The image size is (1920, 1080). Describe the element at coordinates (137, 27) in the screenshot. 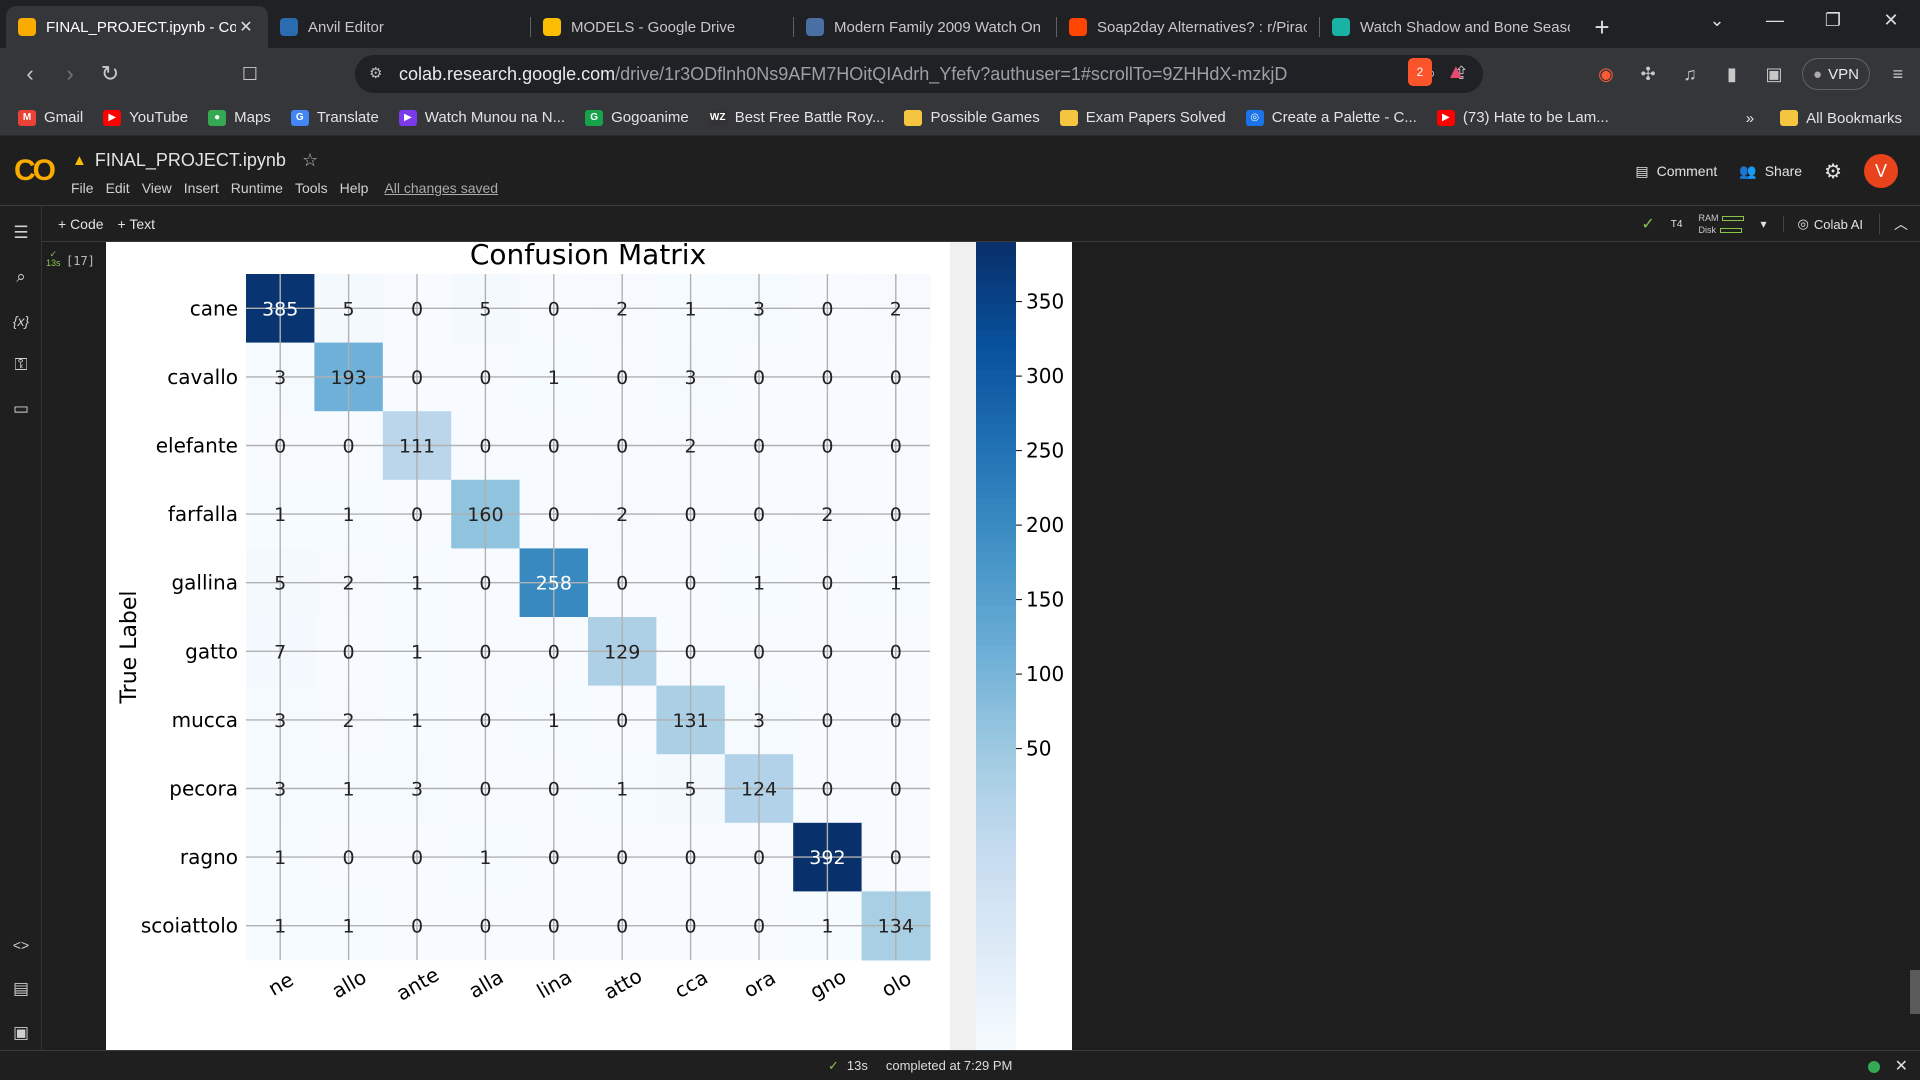

I see `browser-tab: FINAL_PROJECT.ipynb - Col ✕` at that location.